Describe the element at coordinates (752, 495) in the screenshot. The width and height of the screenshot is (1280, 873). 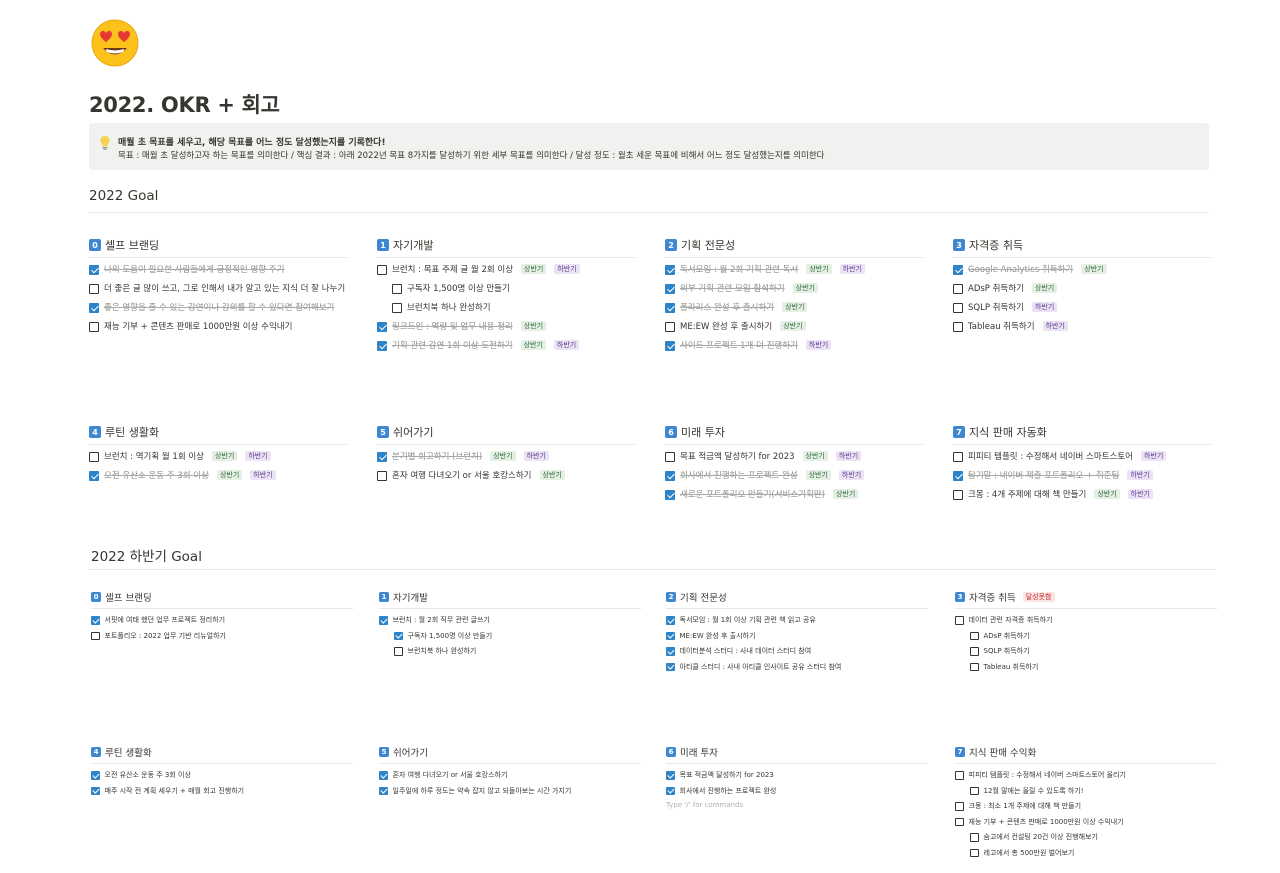
I see `todo-text: 새로운 포트폴리오 만들기(서비스기획만)` at that location.